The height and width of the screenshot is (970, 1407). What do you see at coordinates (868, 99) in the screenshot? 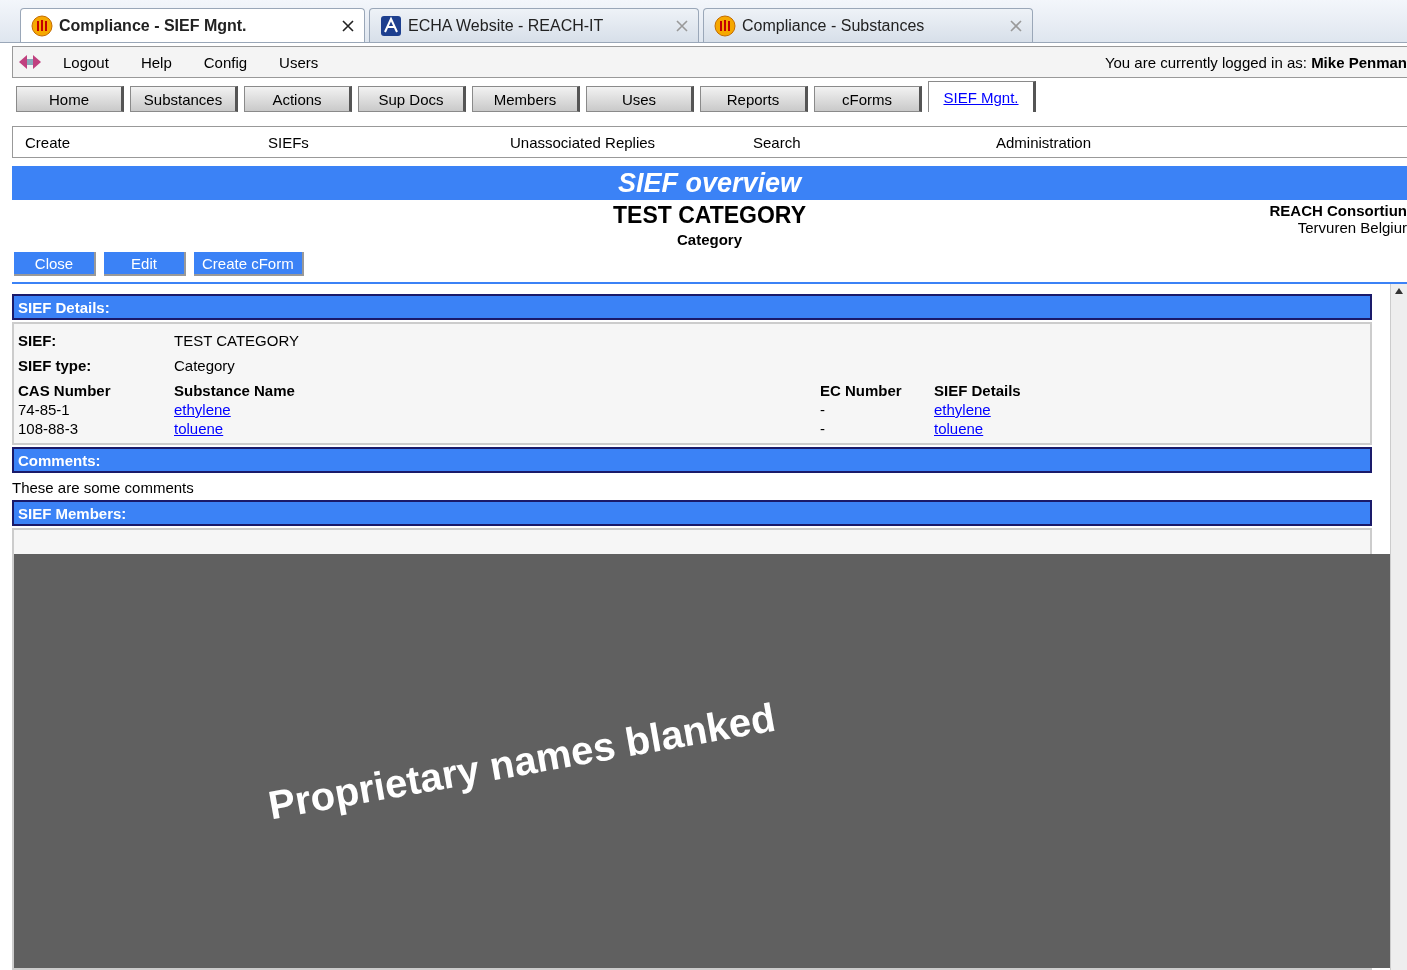
I see `nav-tab: cForms` at bounding box center [868, 99].